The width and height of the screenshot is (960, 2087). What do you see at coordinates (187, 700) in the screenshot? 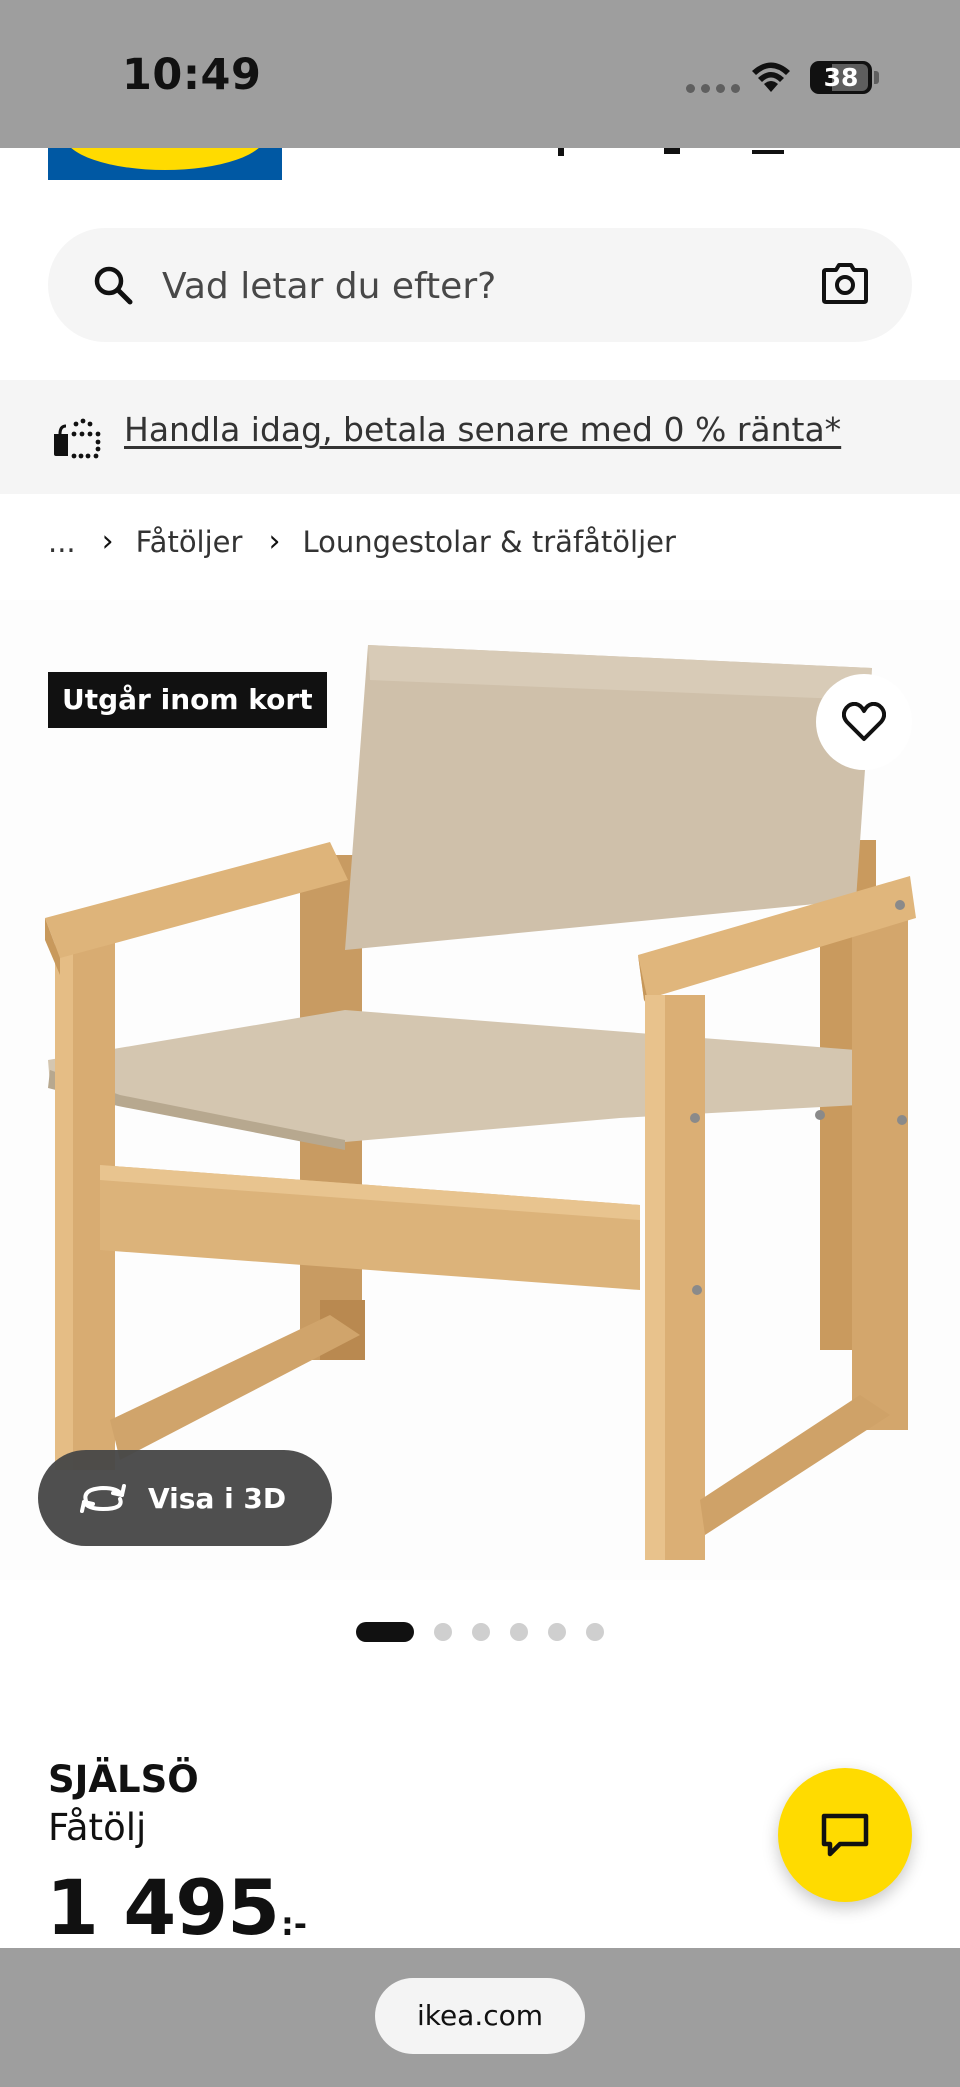
I see `status-badge: Utgår inom kort` at bounding box center [187, 700].